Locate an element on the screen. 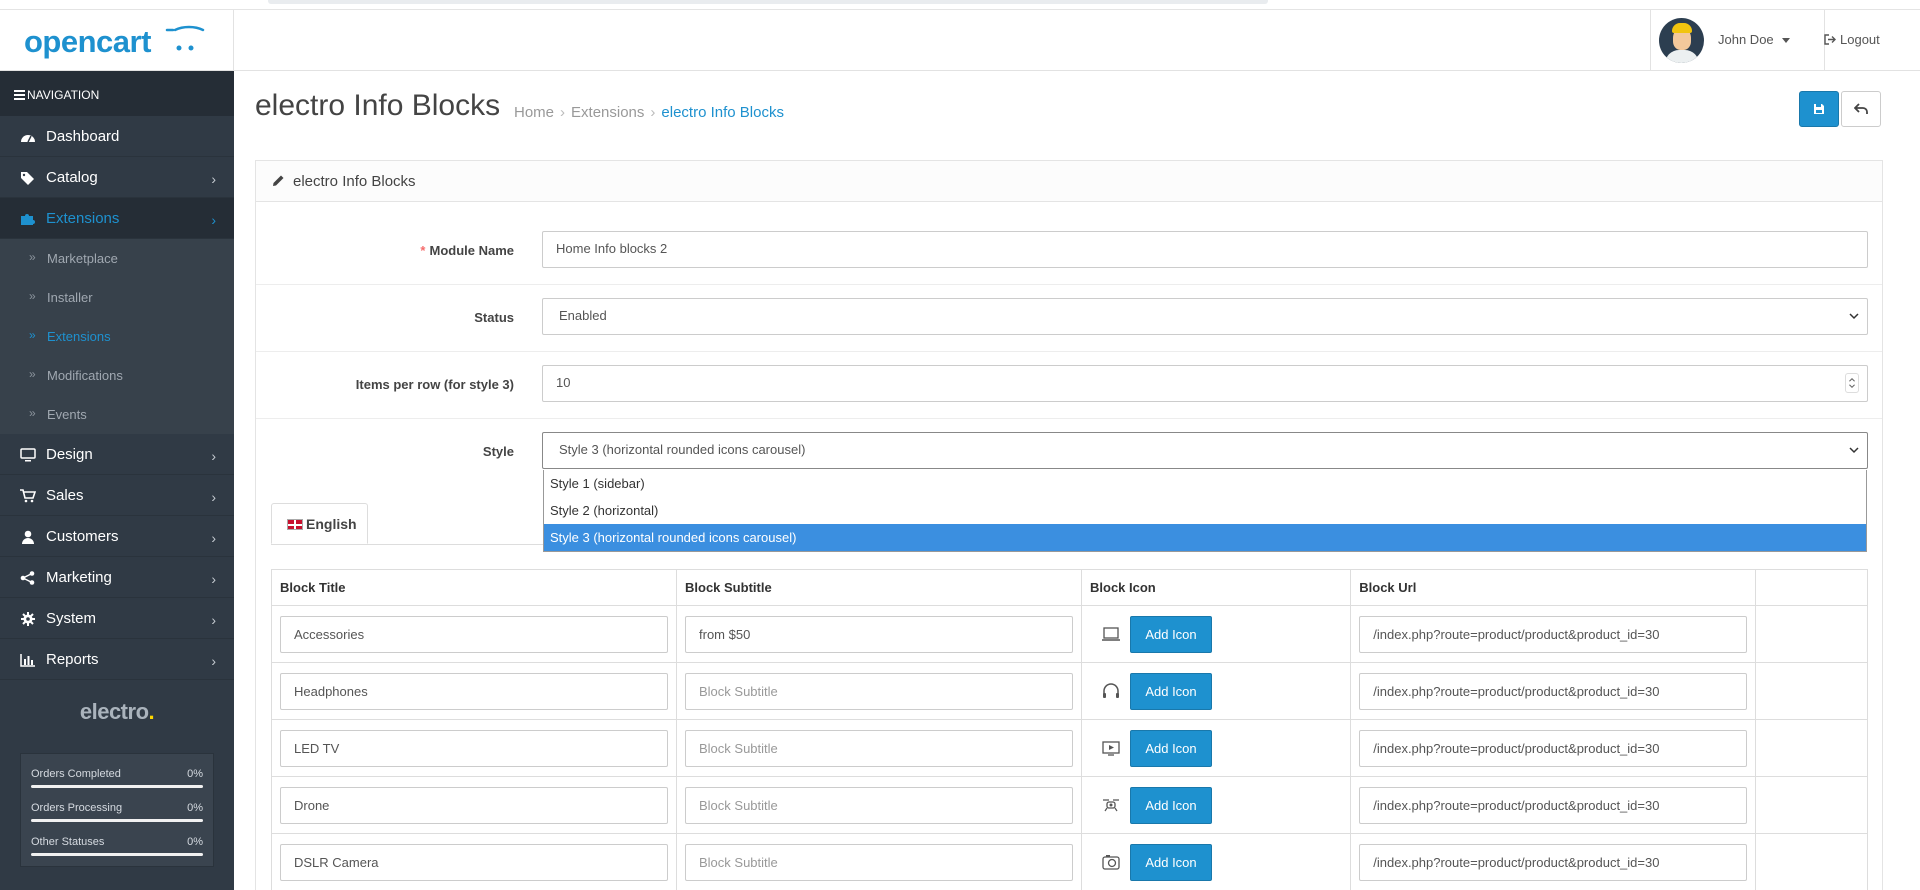 The width and height of the screenshot is (1920, 890). subitem-label: Extensions is located at coordinates (79, 336).